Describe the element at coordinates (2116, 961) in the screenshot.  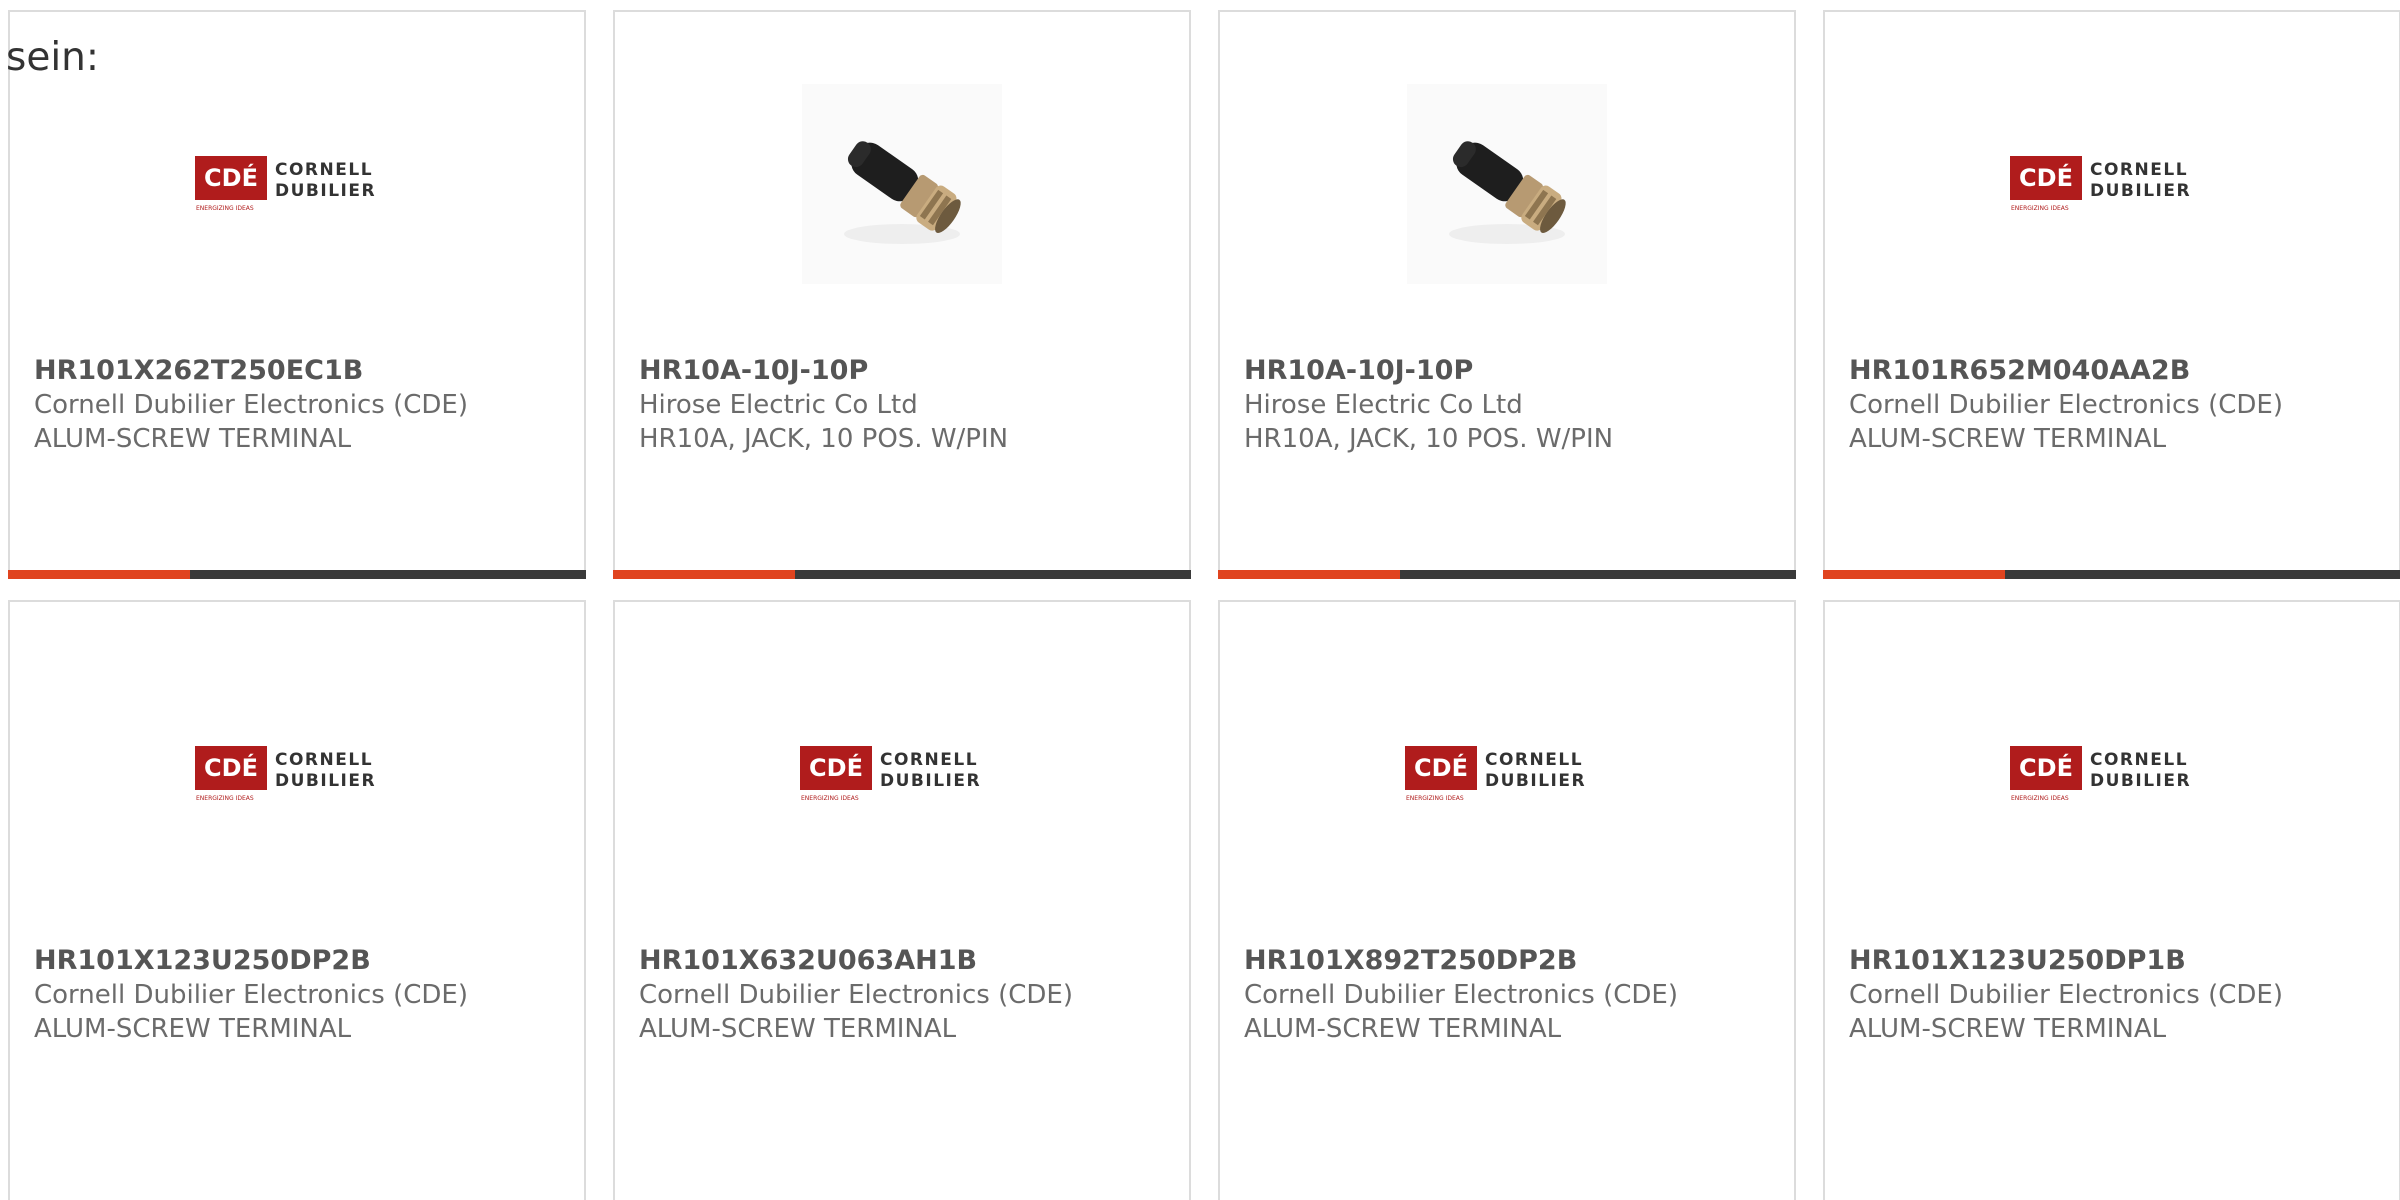
I see `part-number: HR101X123U250DP1B` at that location.